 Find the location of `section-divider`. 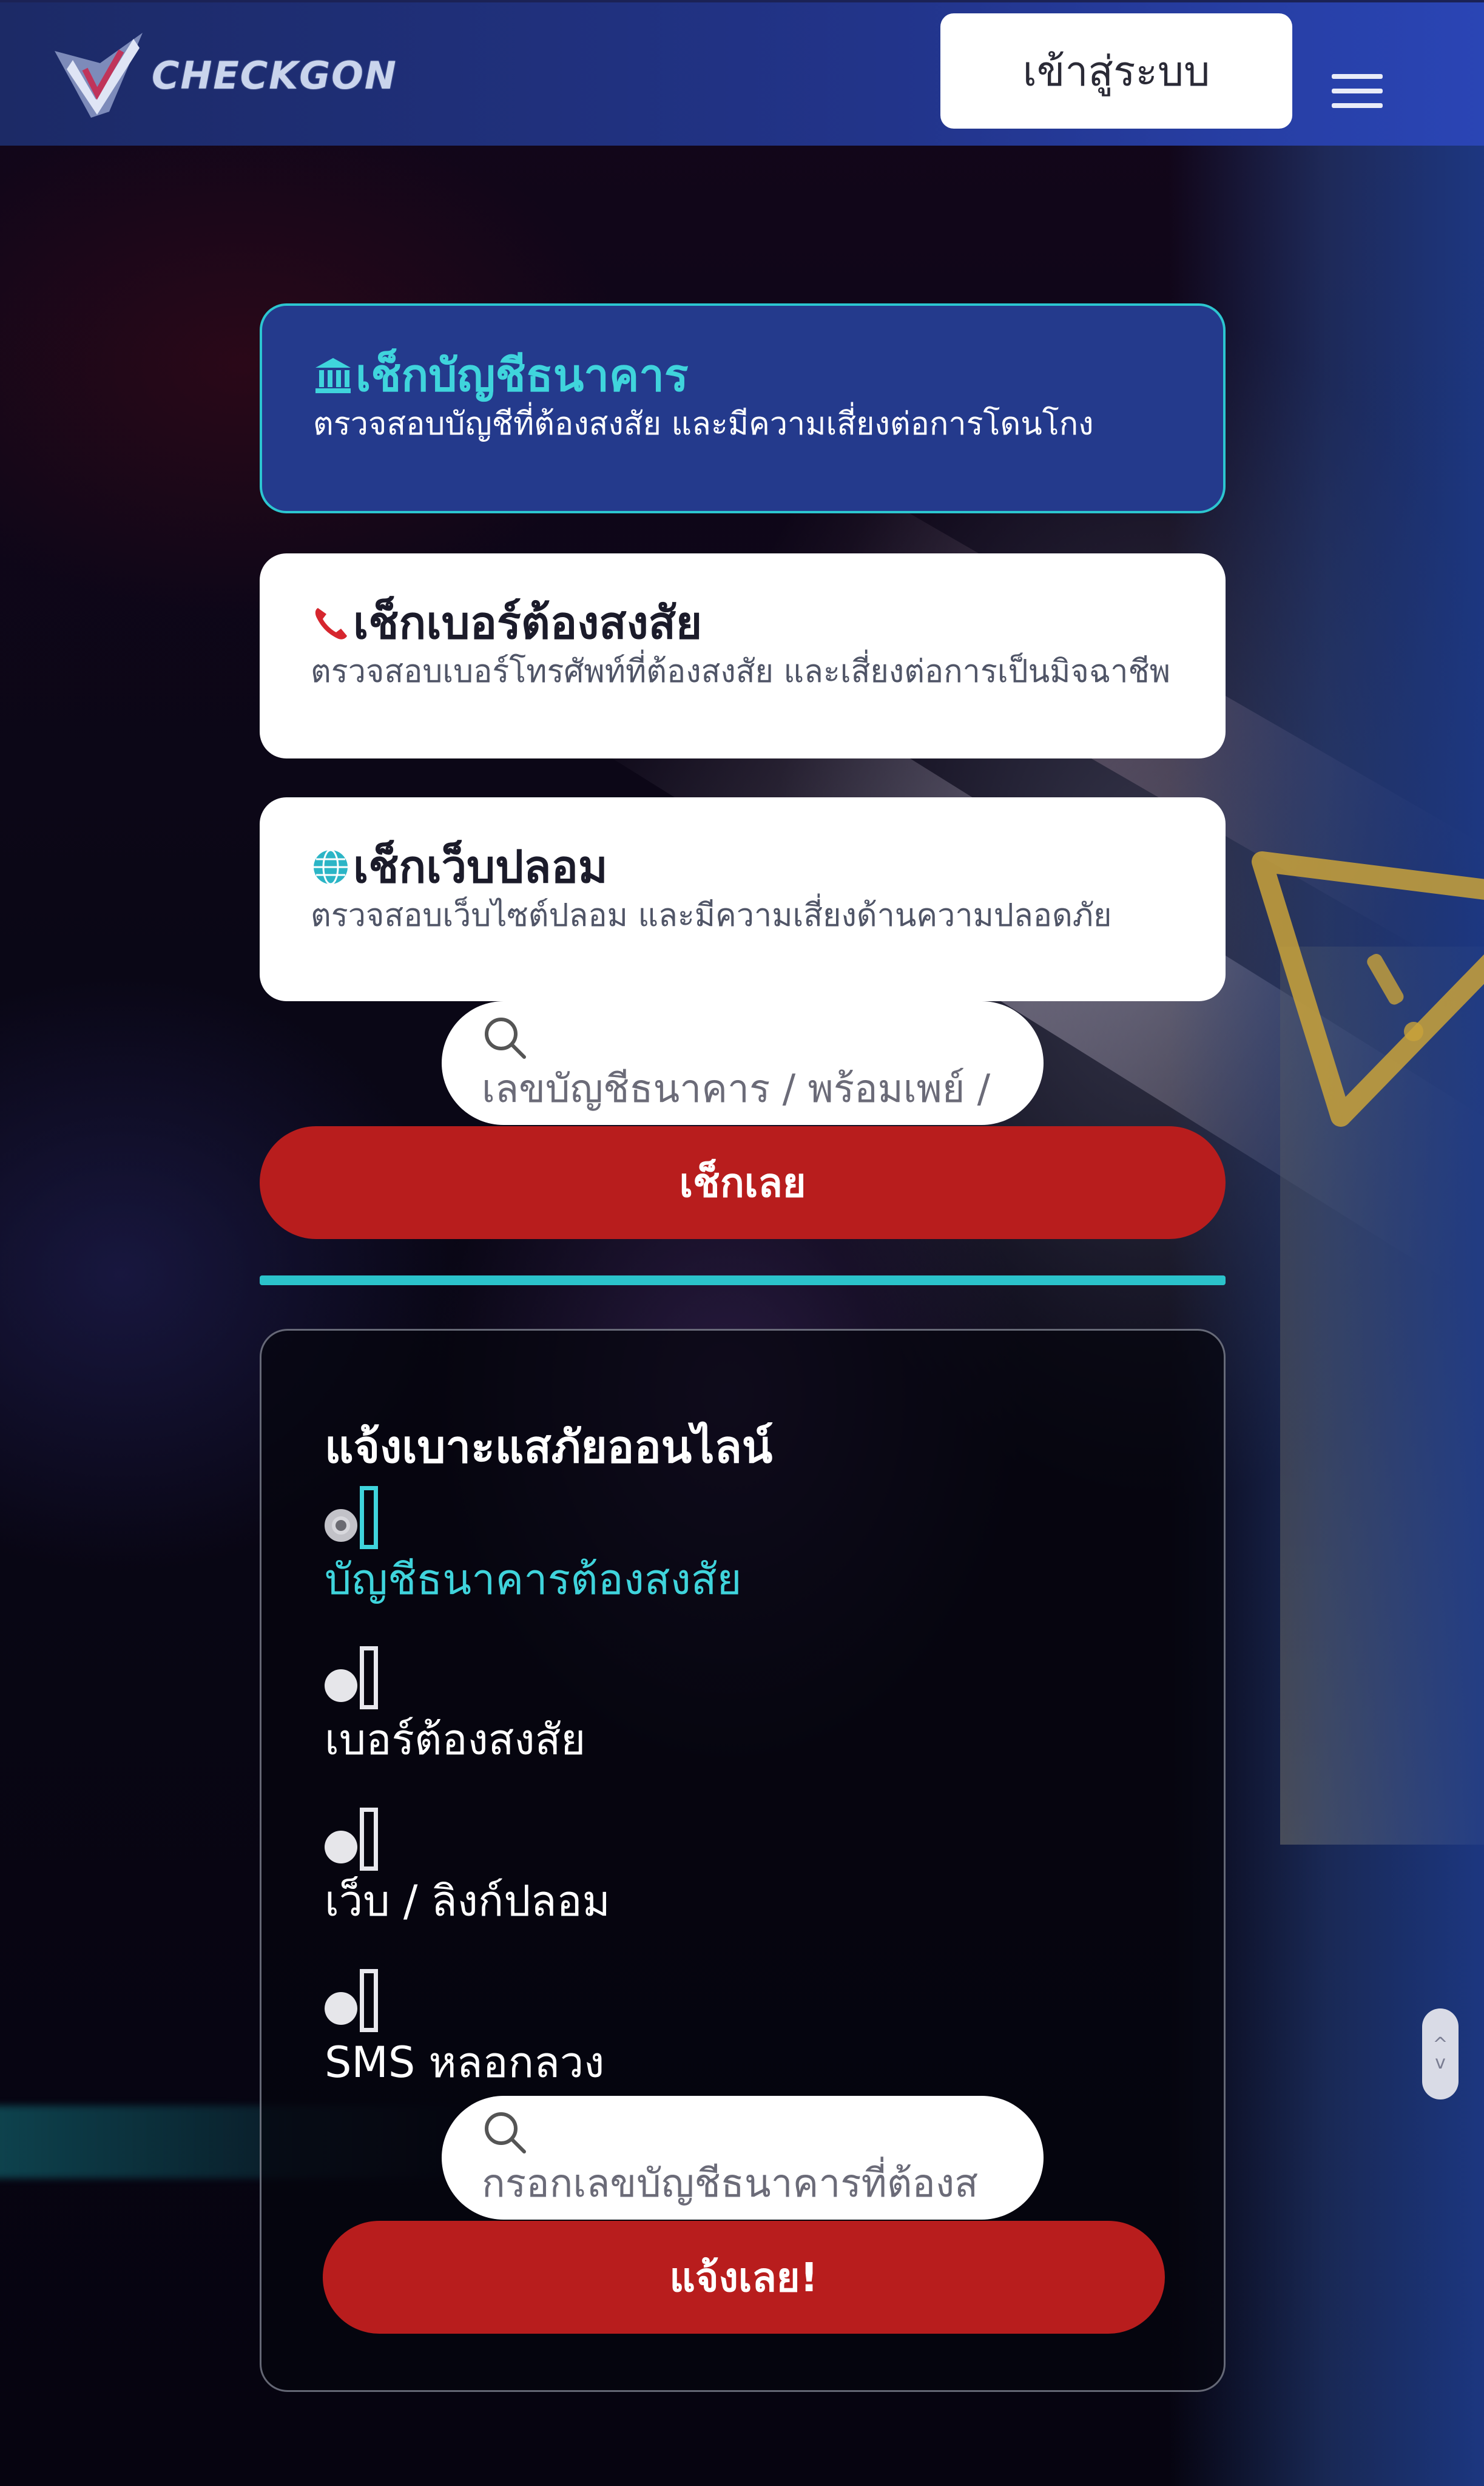

section-divider is located at coordinates (743, 1280).